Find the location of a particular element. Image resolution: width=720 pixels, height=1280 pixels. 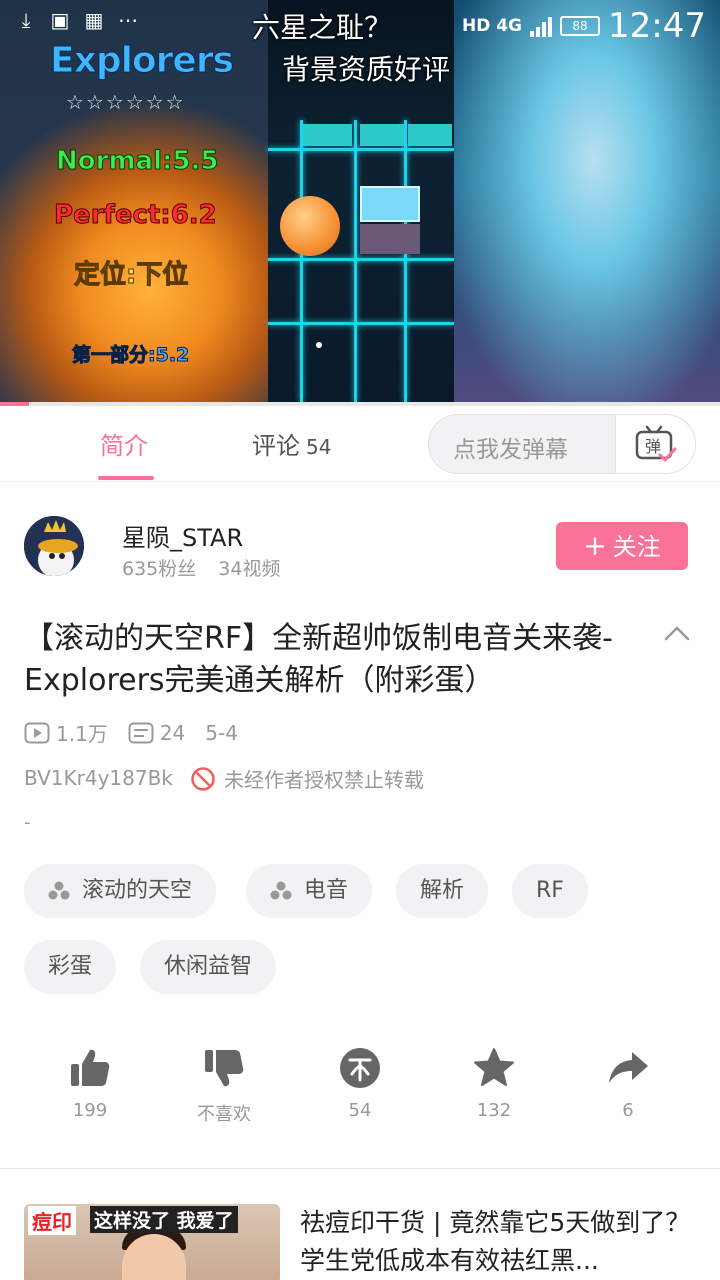

download-icon: ⤓ is located at coordinates (26, 20).